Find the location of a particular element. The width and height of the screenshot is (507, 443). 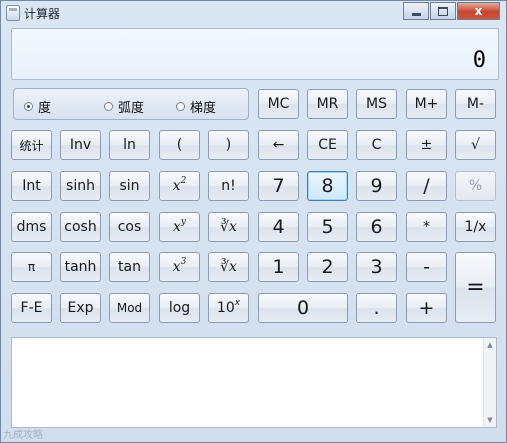

divide-button: / is located at coordinates (426, 186).